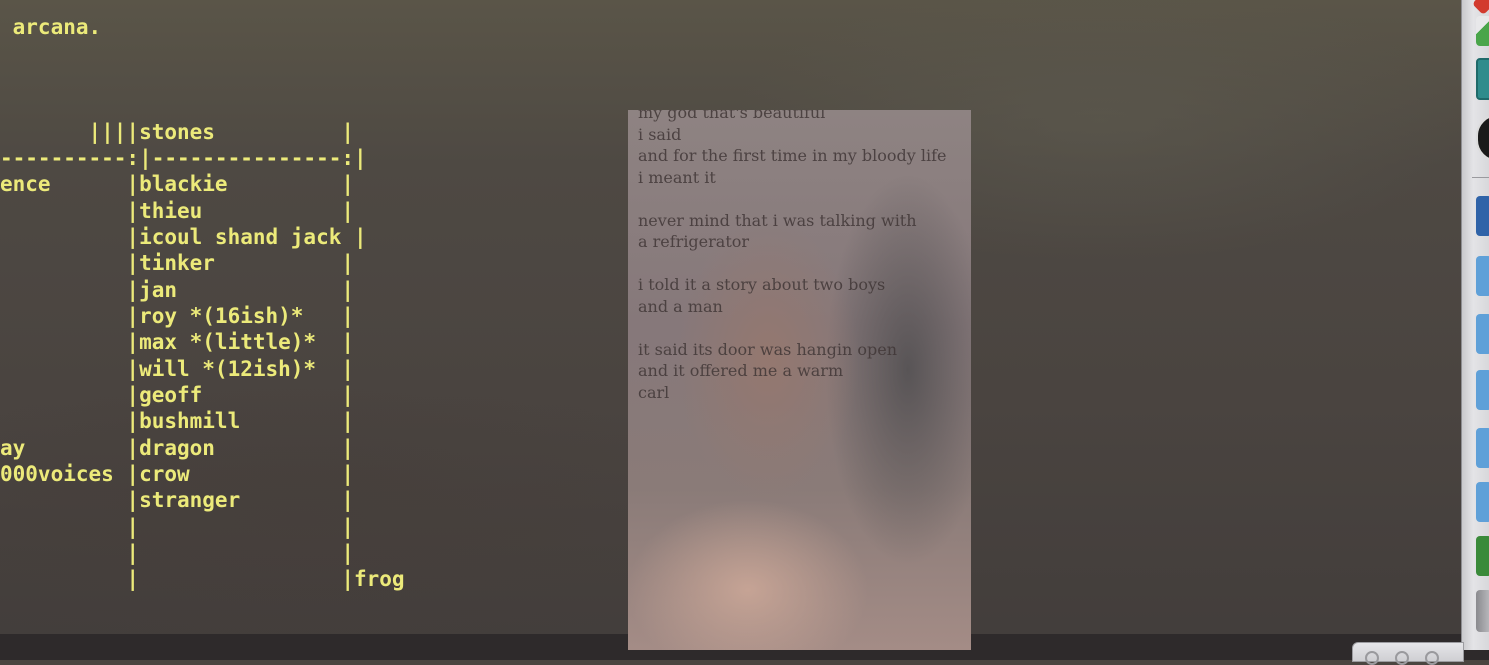 The height and width of the screenshot is (665, 1489). Describe the element at coordinates (654, 392) in the screenshot. I see `poem-line: carl` at that location.